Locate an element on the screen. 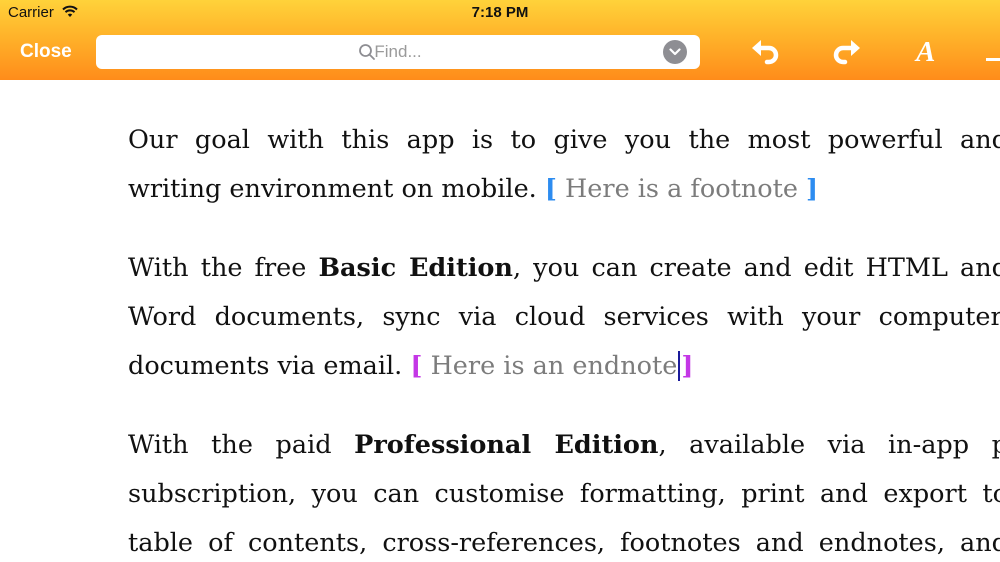 The image size is (1000, 562). endnote-text: Here is an endnote is located at coordinates (550, 366).